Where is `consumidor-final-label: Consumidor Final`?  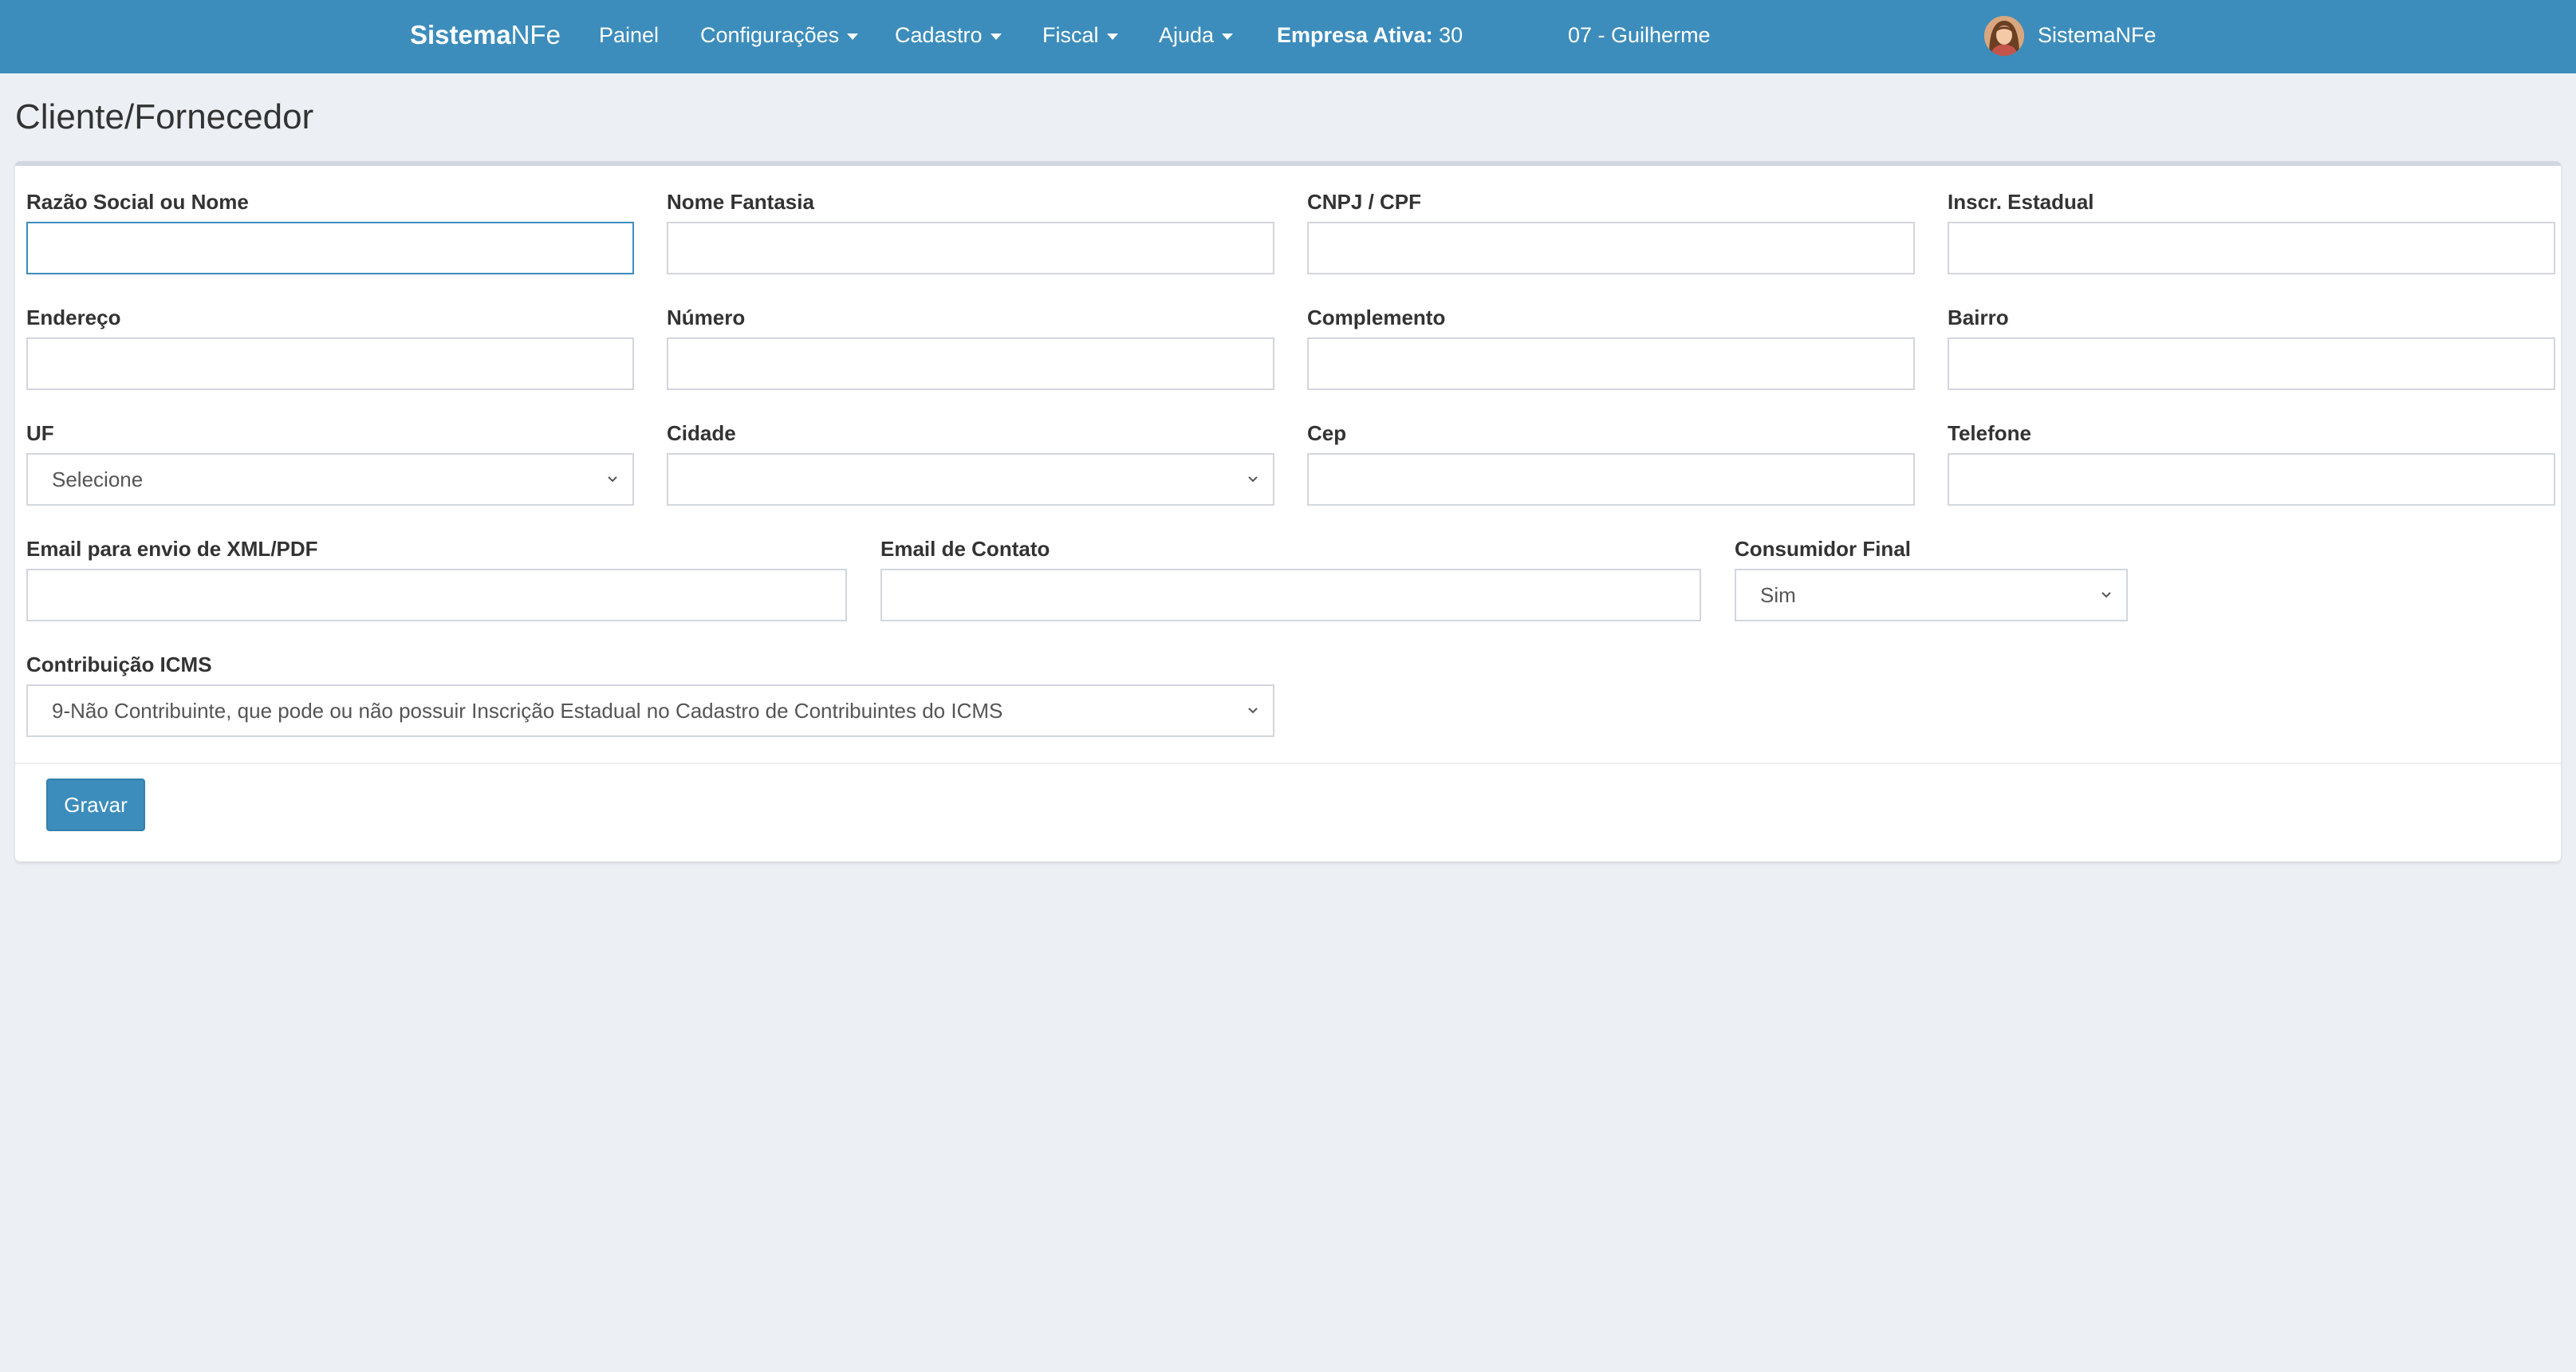 consumidor-final-label: Consumidor Final is located at coordinates (1823, 549).